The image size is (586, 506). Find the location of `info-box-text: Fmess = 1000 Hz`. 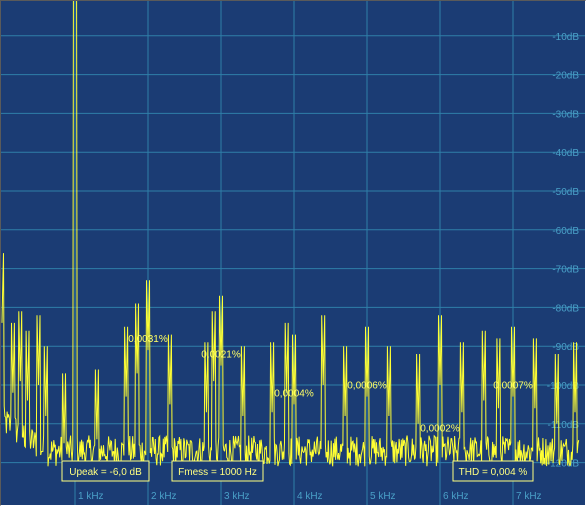

info-box-text: Fmess = 1000 Hz is located at coordinates (217, 472).